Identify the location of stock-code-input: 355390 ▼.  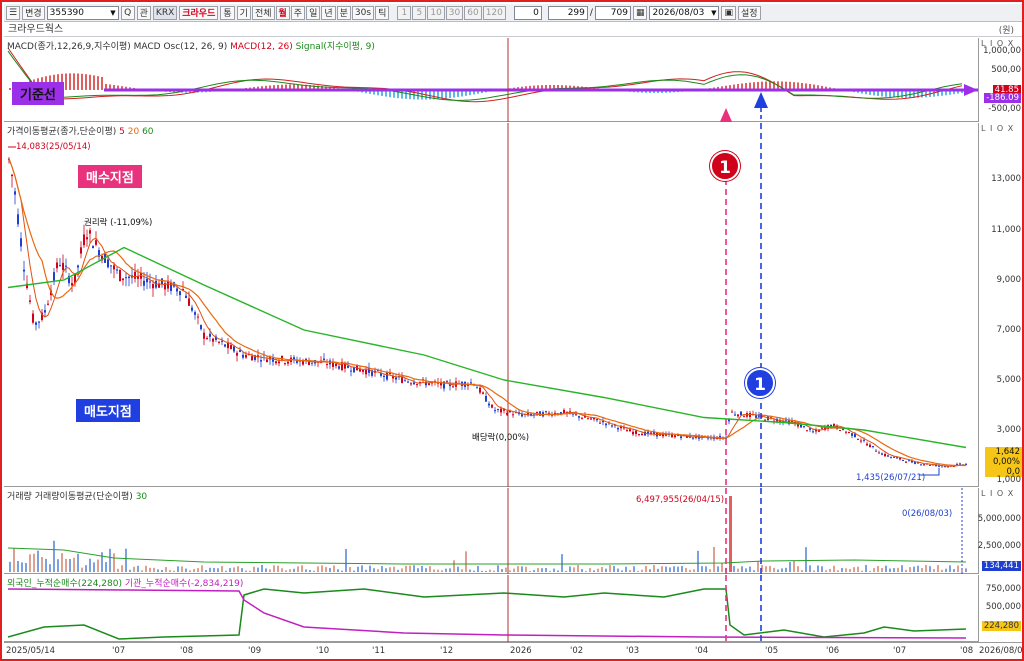
(82, 12).